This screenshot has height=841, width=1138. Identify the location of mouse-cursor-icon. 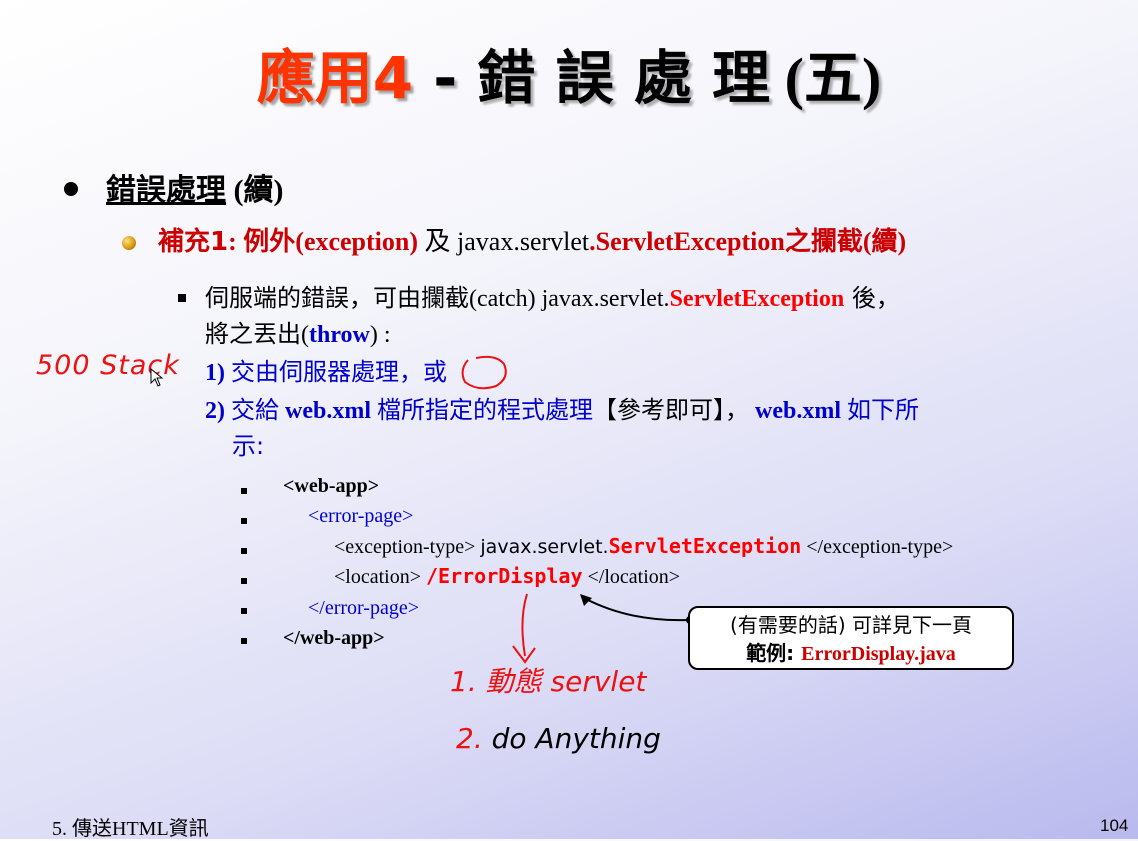
(157, 377).